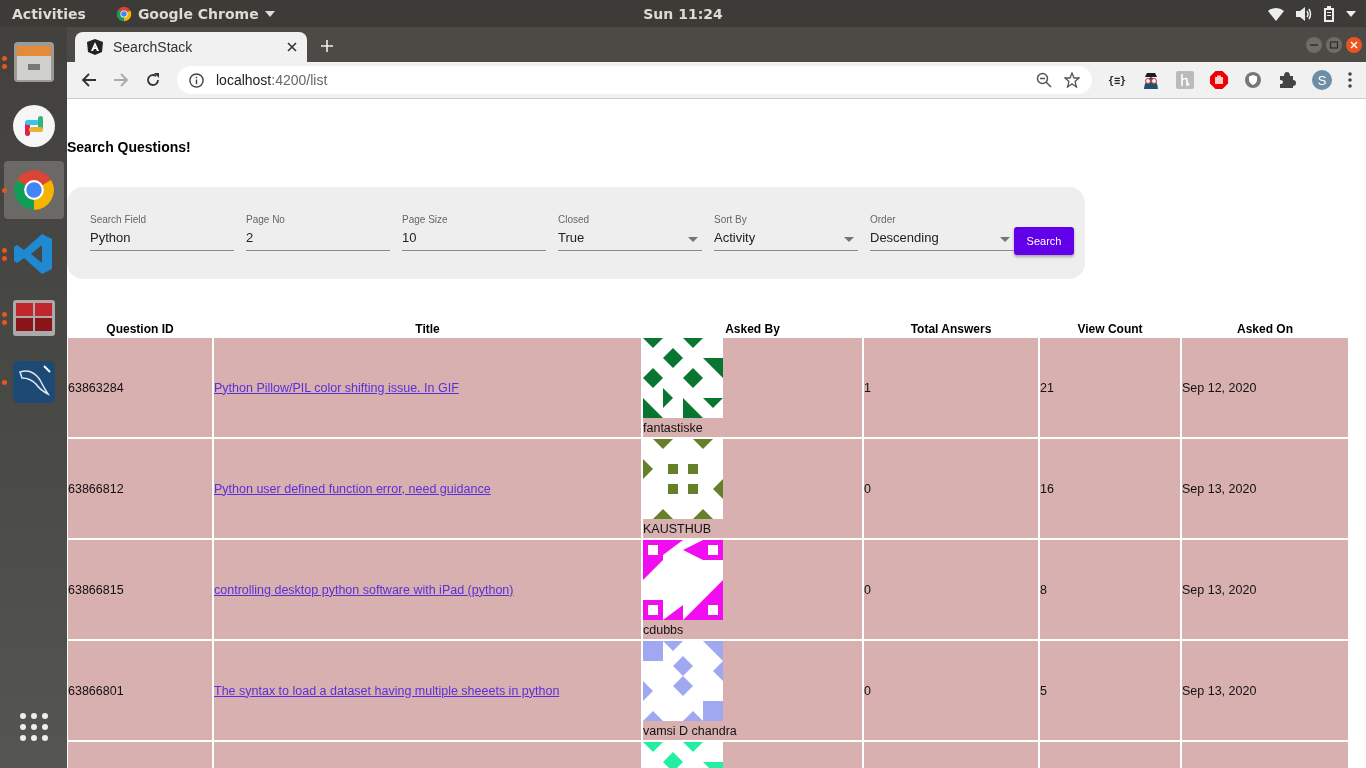 The width and height of the screenshot is (1366, 768). What do you see at coordinates (49, 13) in the screenshot?
I see `activities-button: Activities` at bounding box center [49, 13].